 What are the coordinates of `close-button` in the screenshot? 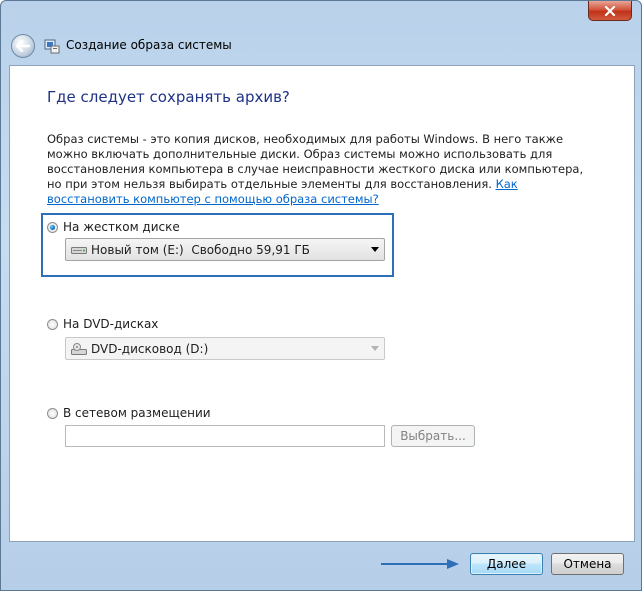 It's located at (610, 11).